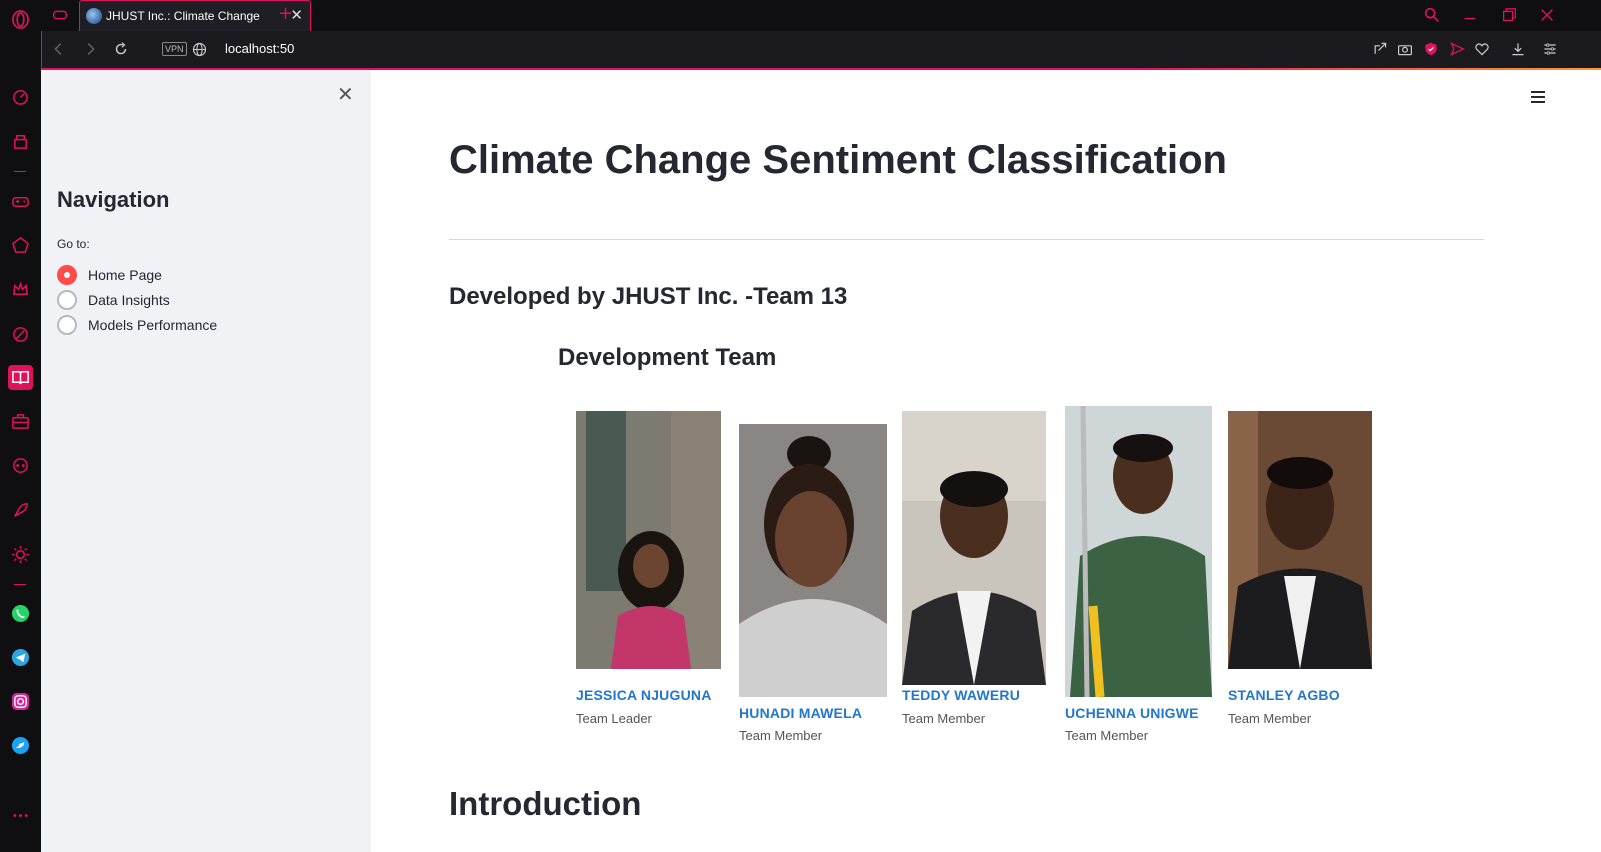  What do you see at coordinates (259, 48) in the screenshot?
I see `url-field: localhost:50` at bounding box center [259, 48].